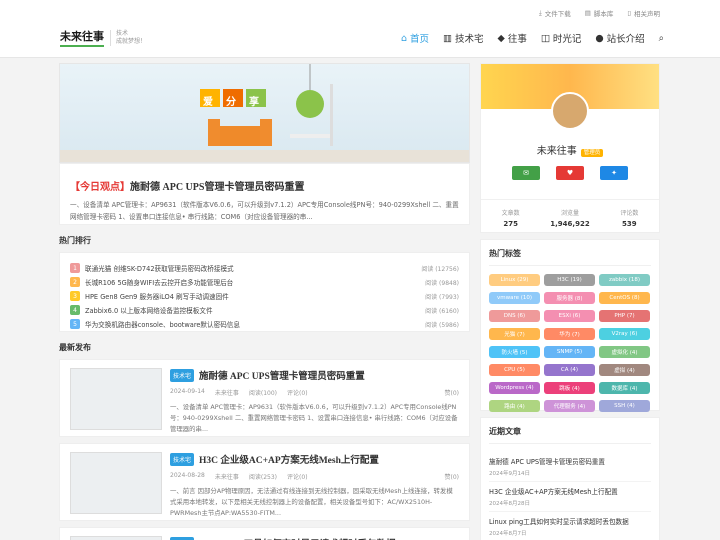 Image resolution: width=720 pixels, height=540 pixels. Describe the element at coordinates (624, 298) in the screenshot. I see `tag-chip: CentOS (8)` at that location.